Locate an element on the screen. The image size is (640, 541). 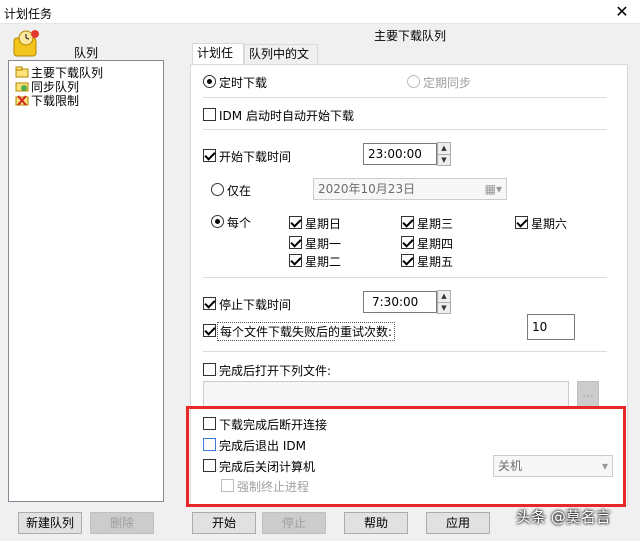
window-title: 计划任务 is located at coordinates (28, 14).